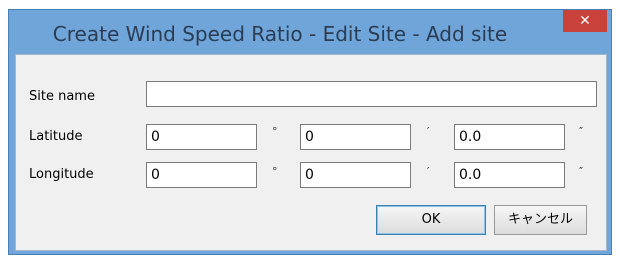 This screenshot has height=261, width=620. Describe the element at coordinates (61, 174) in the screenshot. I see `longitude-label: Longitude` at that location.